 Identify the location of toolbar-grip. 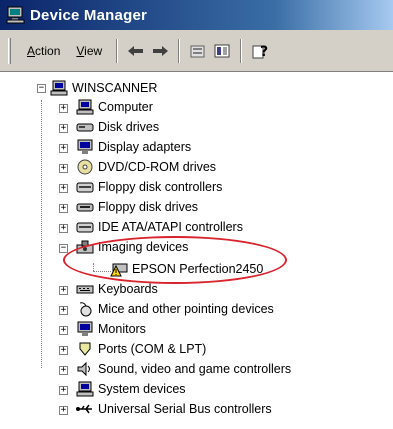
(9, 50).